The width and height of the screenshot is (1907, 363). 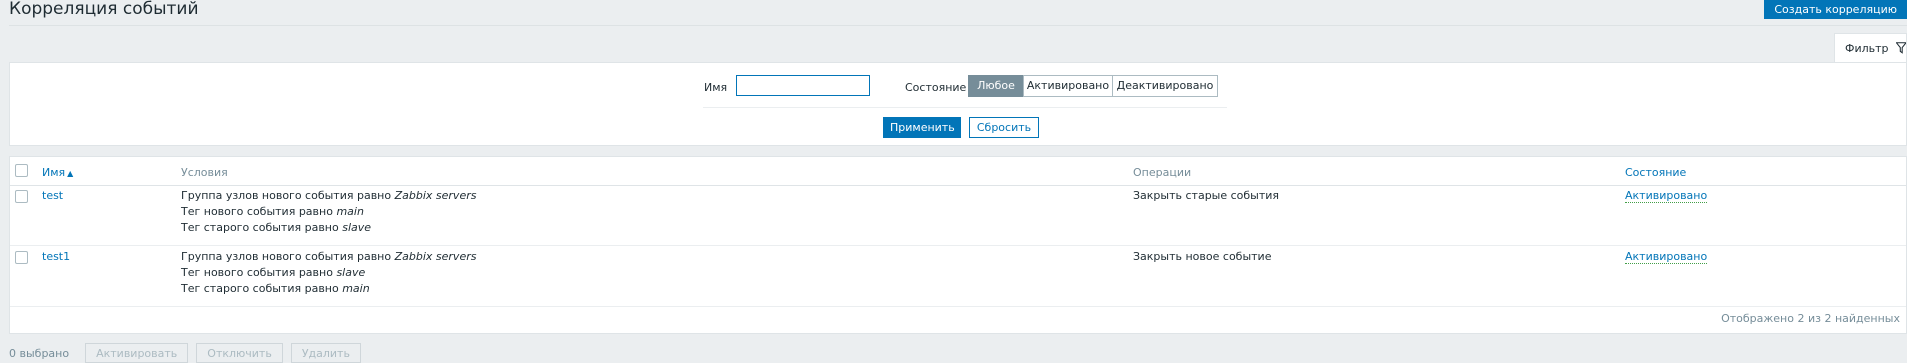 What do you see at coordinates (958, 25) in the screenshot?
I see `title-divider` at bounding box center [958, 25].